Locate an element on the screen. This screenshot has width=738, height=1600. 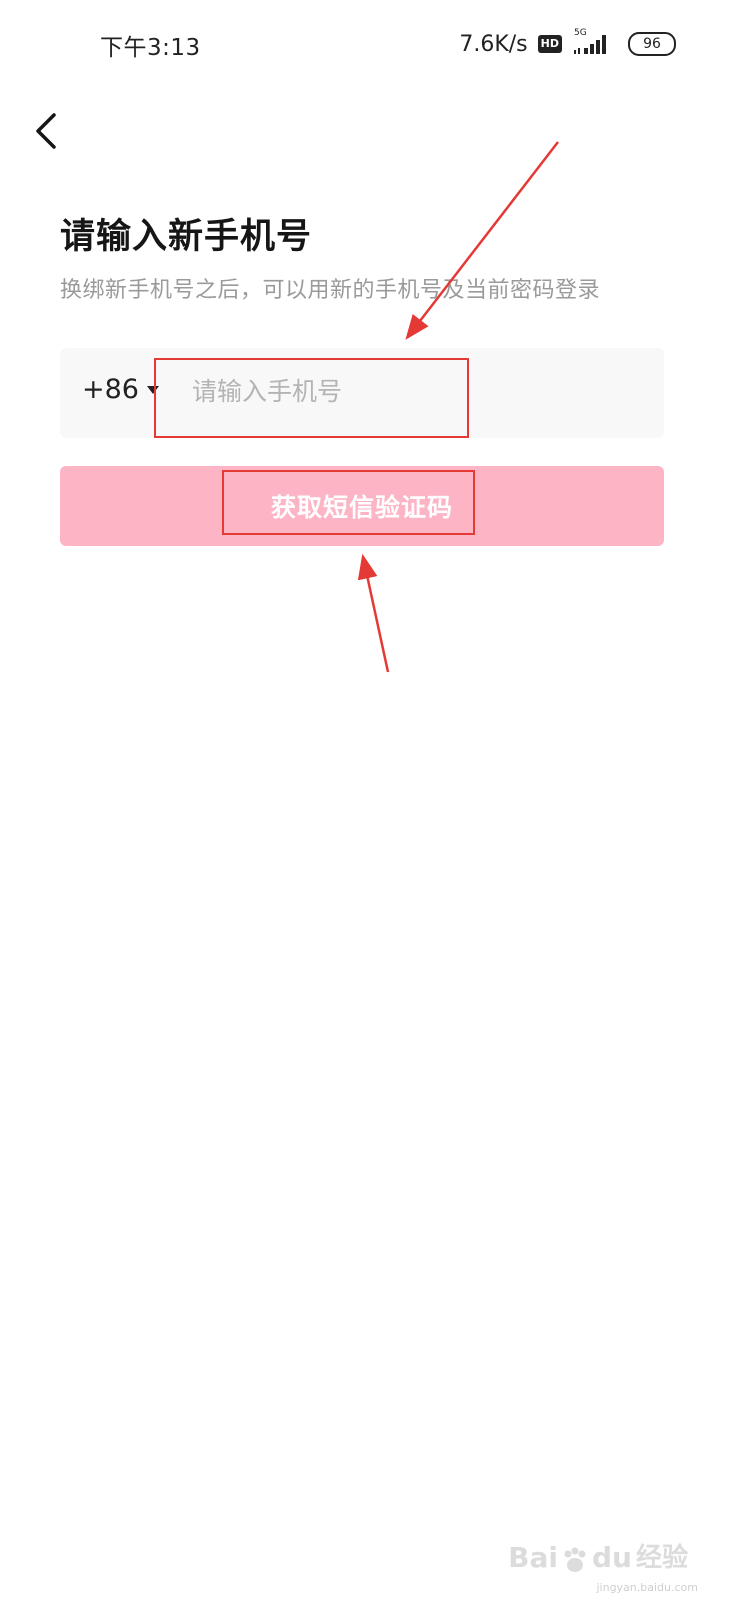
network-speed: 7.6K/s is located at coordinates (493, 44).